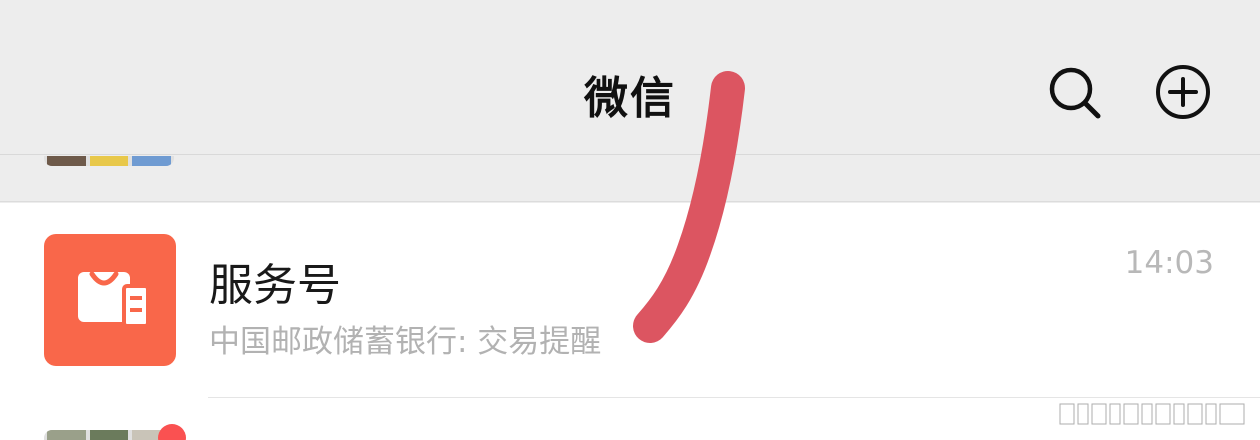 This screenshot has height=440, width=1260. I want to click on chat-time: 14:03, so click(1169, 263).